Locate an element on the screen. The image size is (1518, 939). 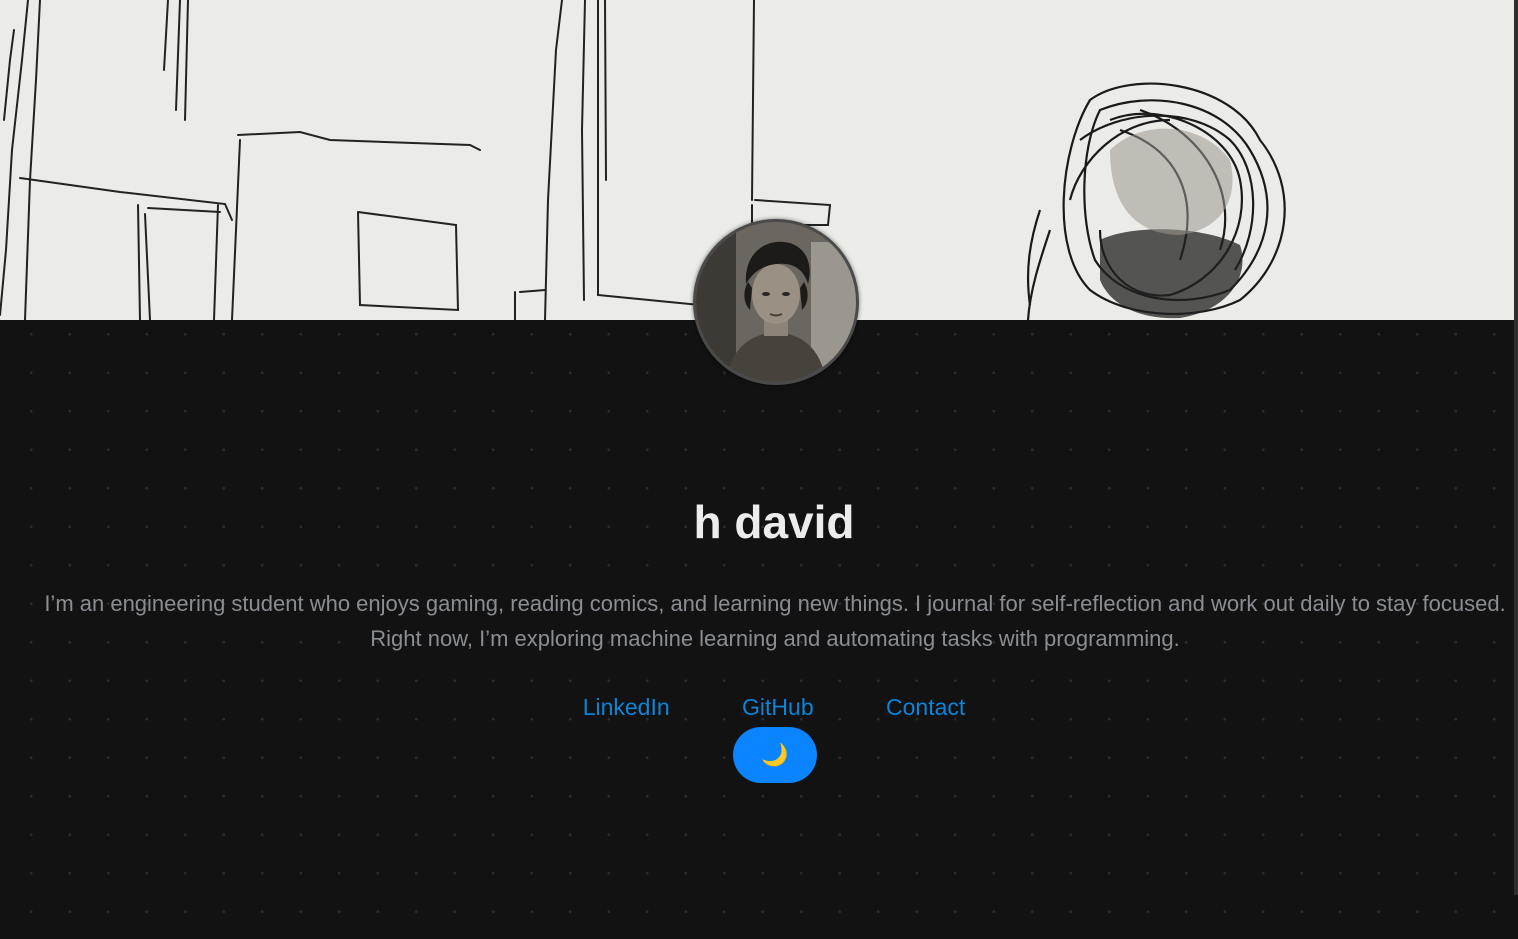
github-link: GitHub is located at coordinates (778, 707).